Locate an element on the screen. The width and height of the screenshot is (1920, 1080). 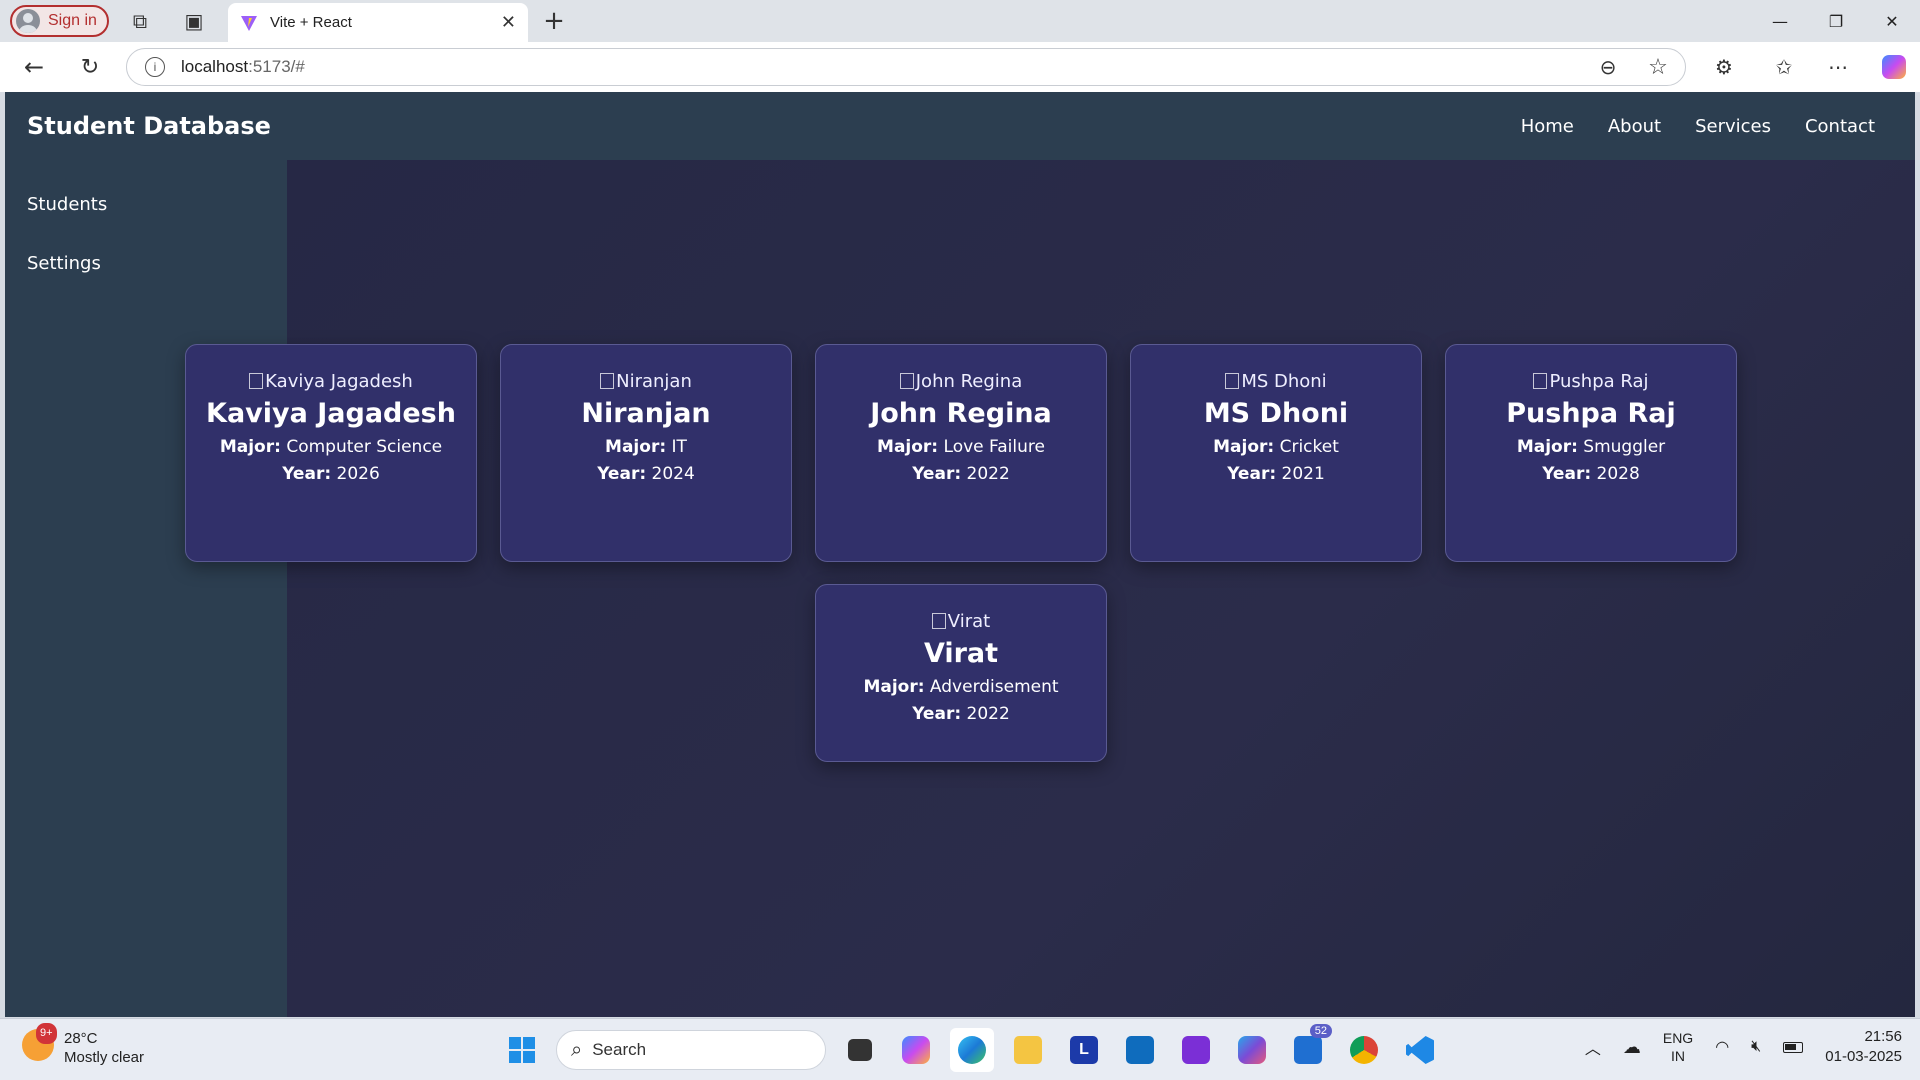
url-text: localhost:5173/# is located at coordinates (243, 67).